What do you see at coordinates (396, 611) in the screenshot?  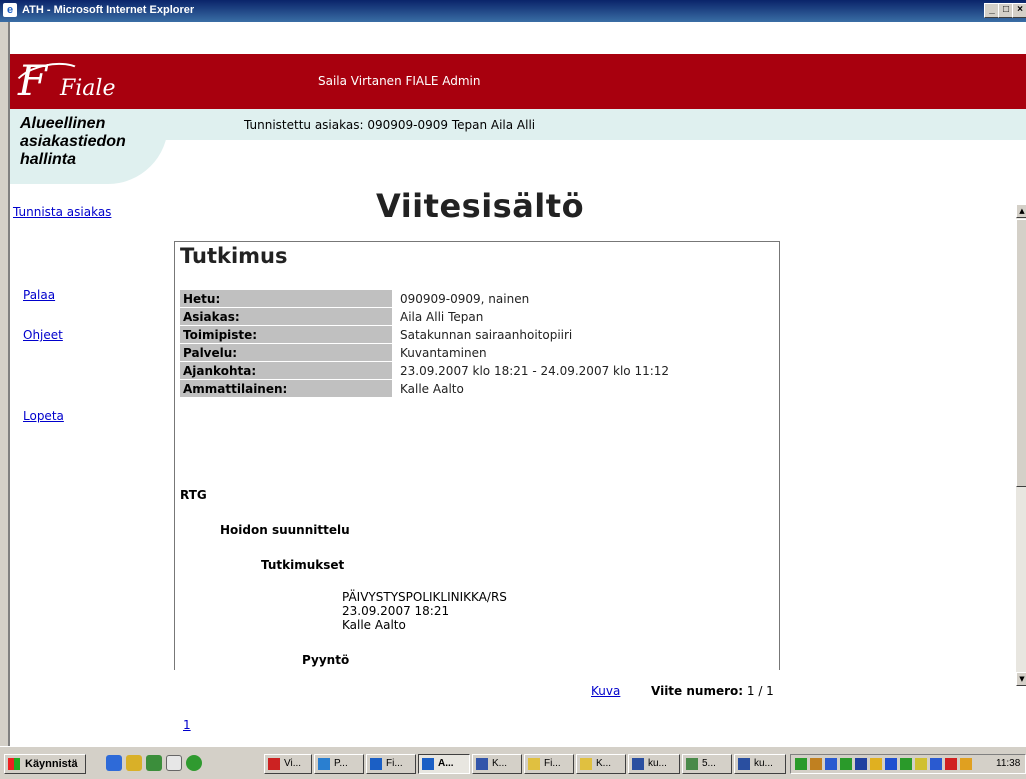 I see `entry-datetime: 23.09.2007 18:21` at bounding box center [396, 611].